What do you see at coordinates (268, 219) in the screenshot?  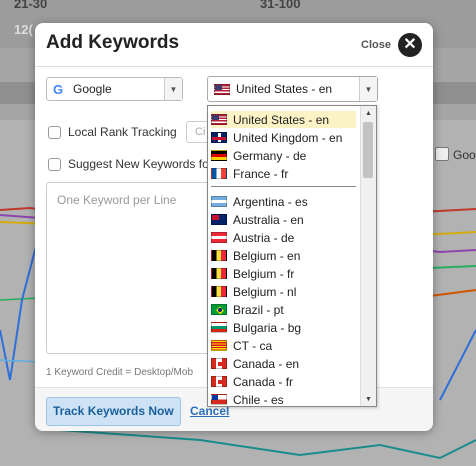 I see `location-option-label: Australia - en` at bounding box center [268, 219].